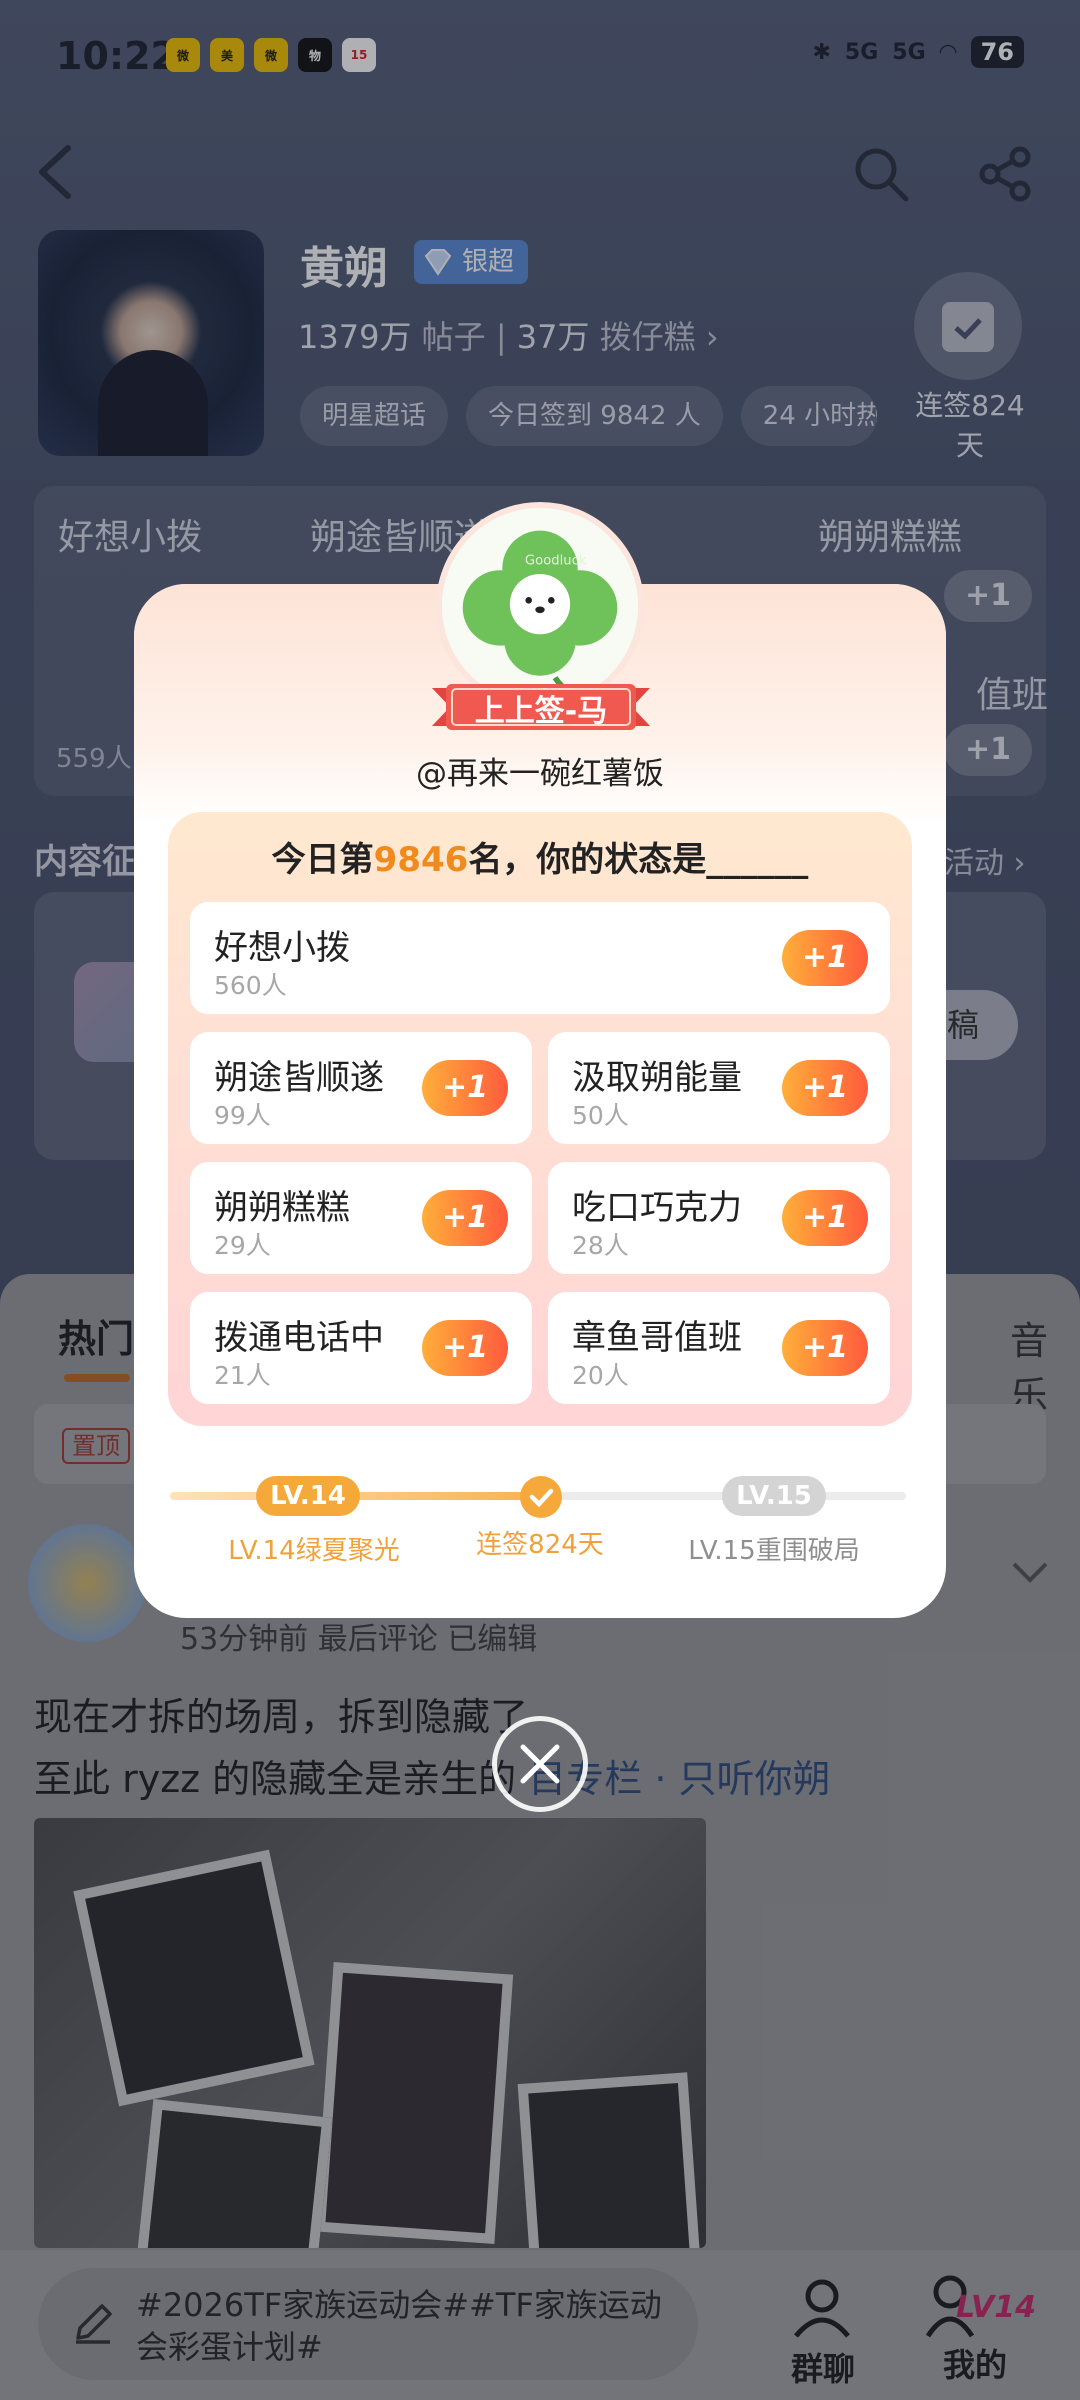 The height and width of the screenshot is (2400, 1080). I want to click on status-option: 吃口巧克力 28人 +1, so click(719, 1218).